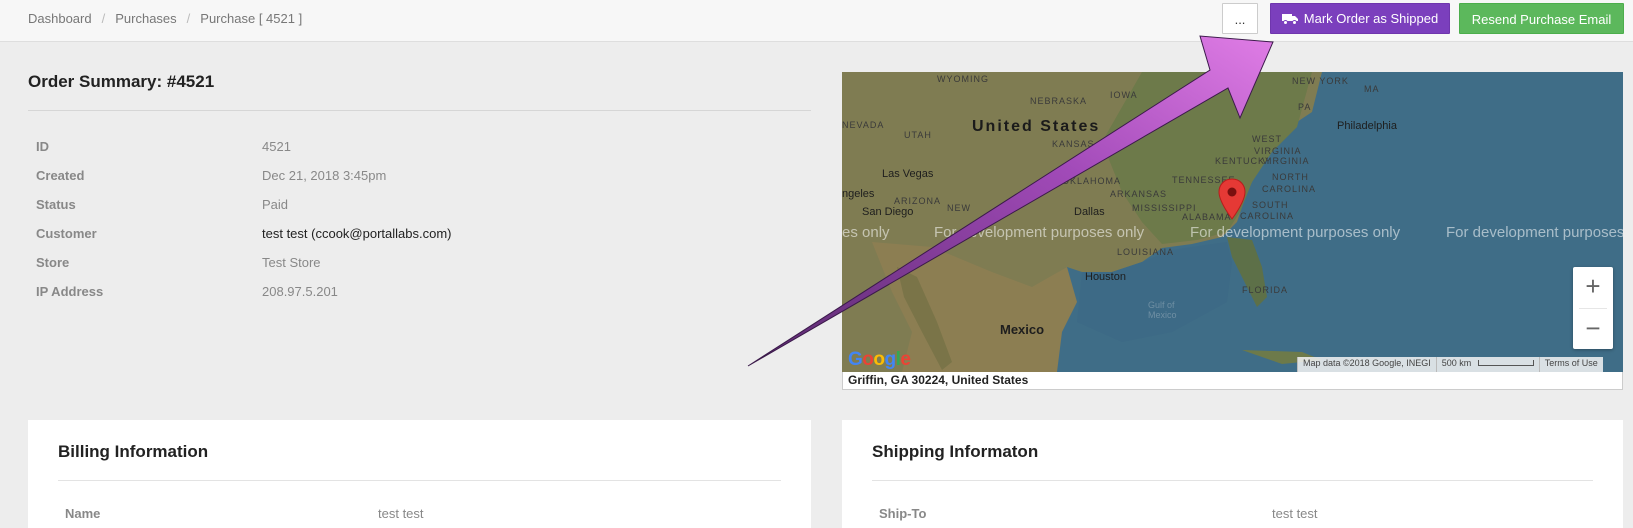  I want to click on map-label-state: NEBRASKA, so click(1059, 101).